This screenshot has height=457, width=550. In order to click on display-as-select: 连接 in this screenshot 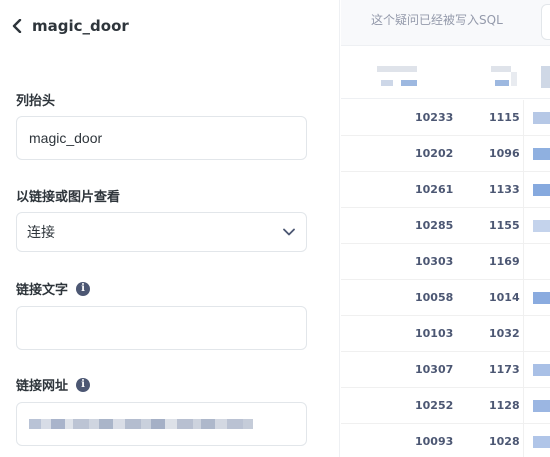, I will do `click(161, 232)`.